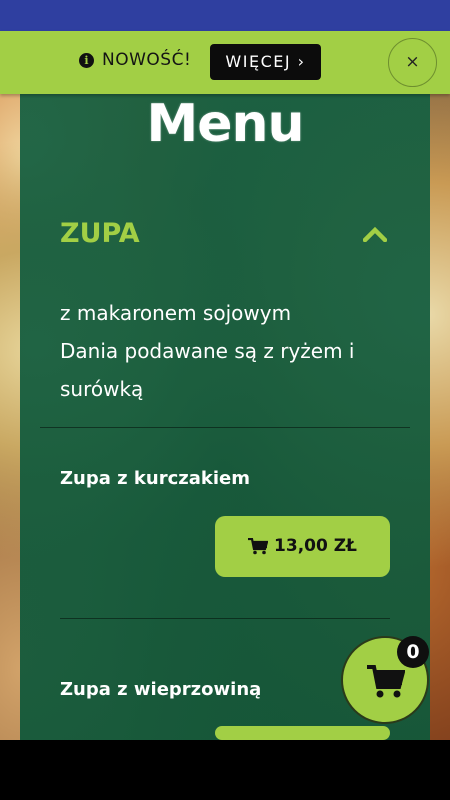 Image resolution: width=450 pixels, height=800 pixels. Describe the element at coordinates (225, 15) in the screenshot. I see `status-bar` at that location.